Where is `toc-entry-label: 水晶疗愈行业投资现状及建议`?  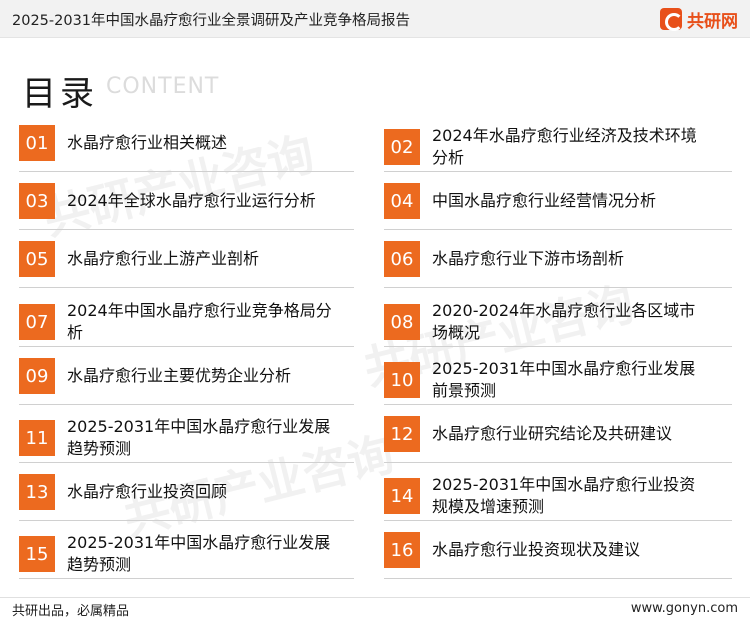 toc-entry-label: 水晶疗愈行业投资现状及建议 is located at coordinates (536, 549).